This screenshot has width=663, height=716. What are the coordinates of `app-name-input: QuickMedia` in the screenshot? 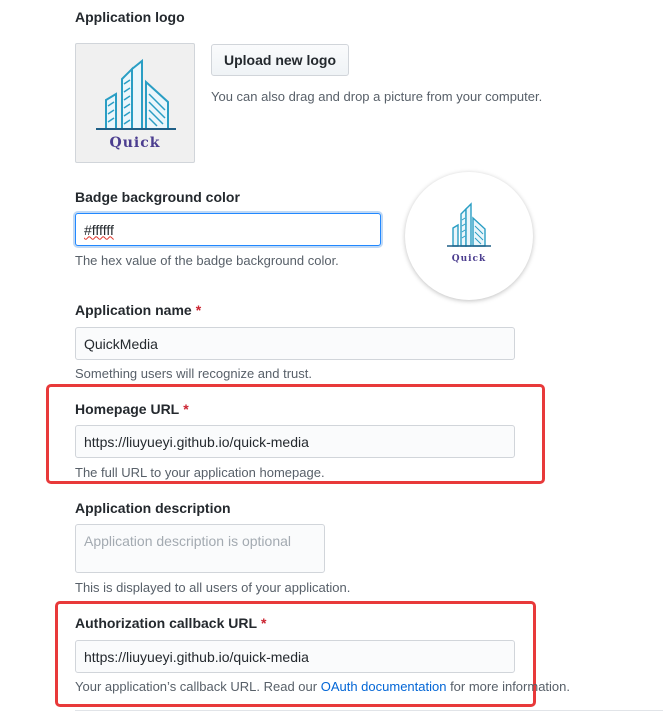 It's located at (295, 343).